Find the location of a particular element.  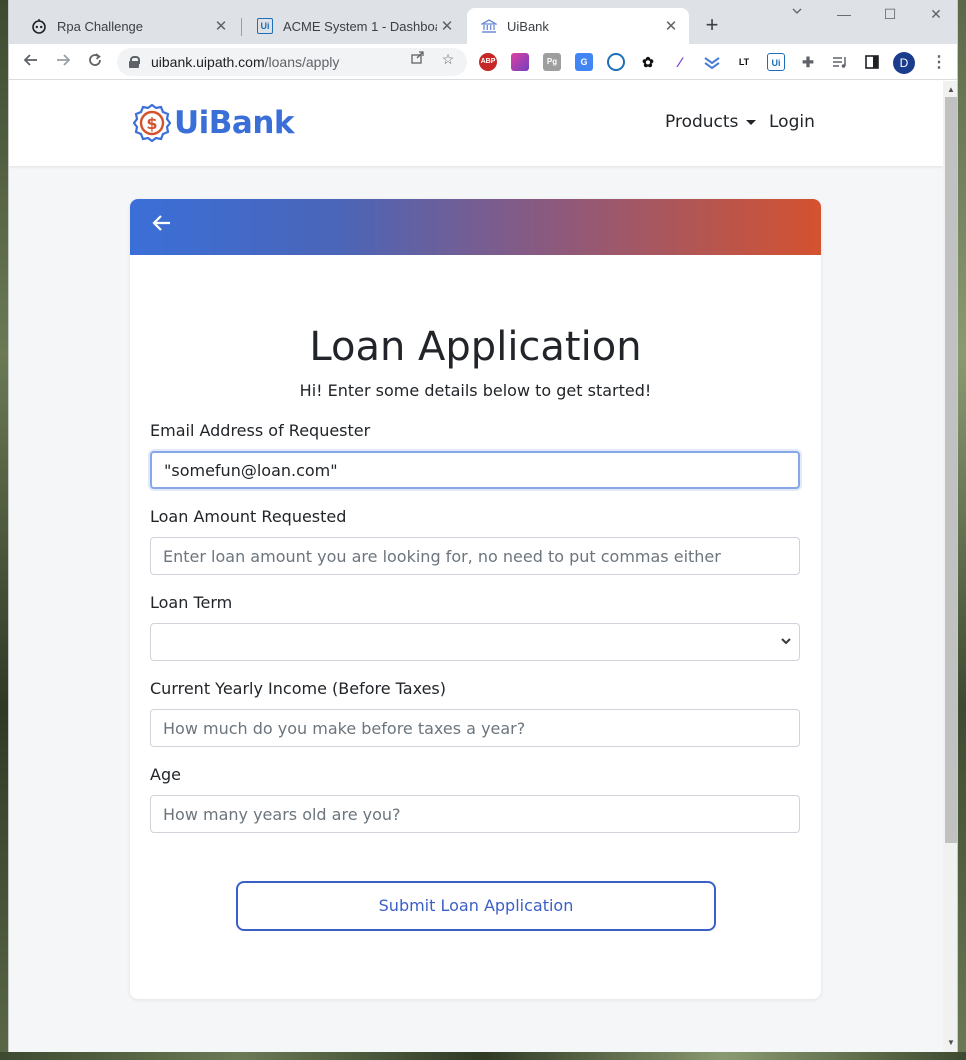

age-input is located at coordinates (475, 814).